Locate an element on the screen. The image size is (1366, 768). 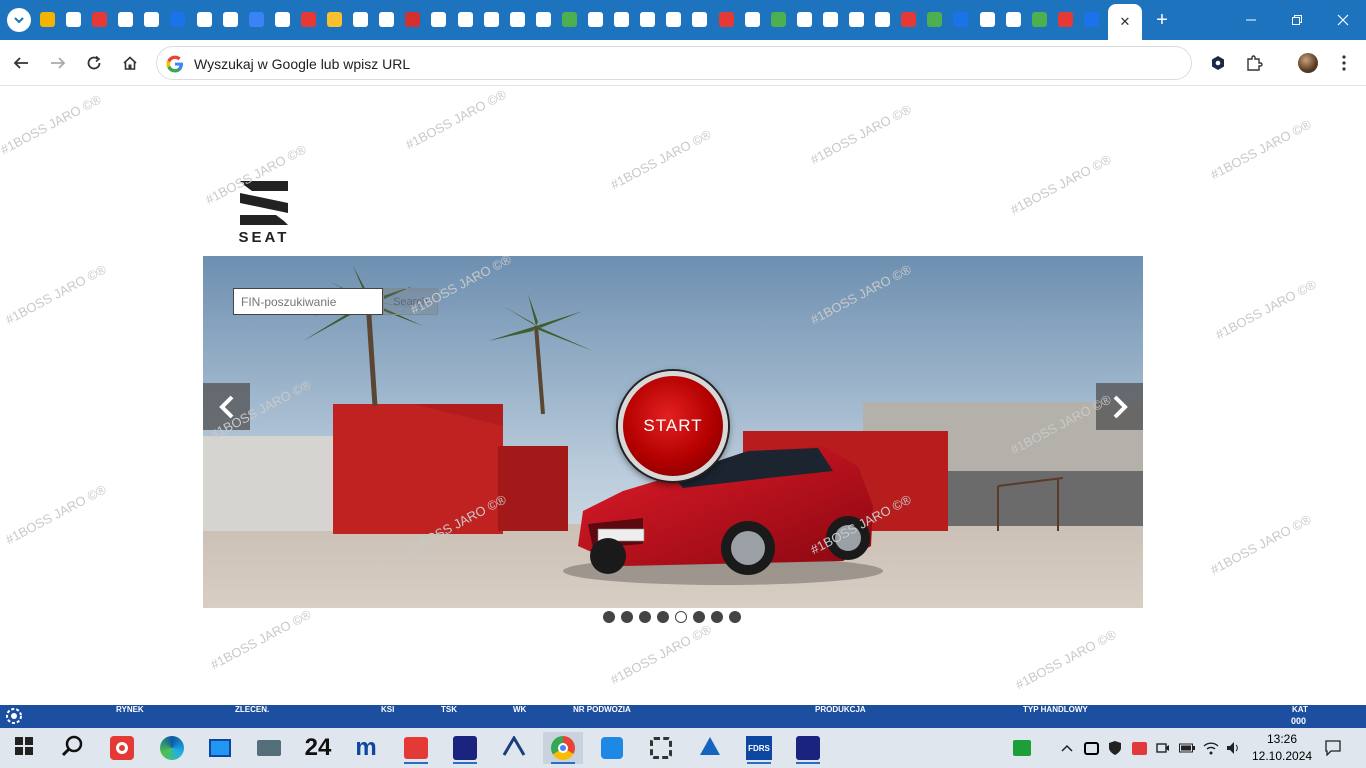
taskbar-windows-start-button is located at coordinates (24, 748).